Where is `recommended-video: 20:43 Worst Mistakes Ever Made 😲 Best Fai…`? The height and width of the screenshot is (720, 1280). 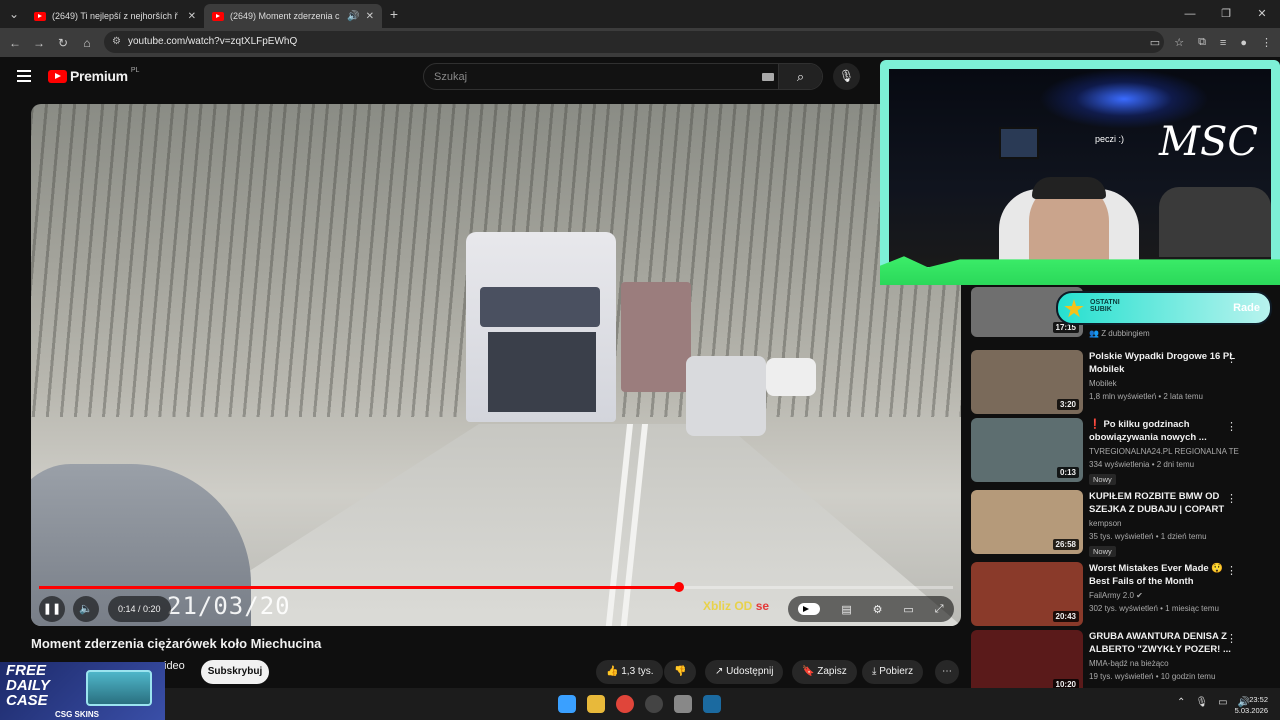
recommended-video: 20:43 Worst Mistakes Ever Made 😲 Best Fai… is located at coordinates (1121, 595).